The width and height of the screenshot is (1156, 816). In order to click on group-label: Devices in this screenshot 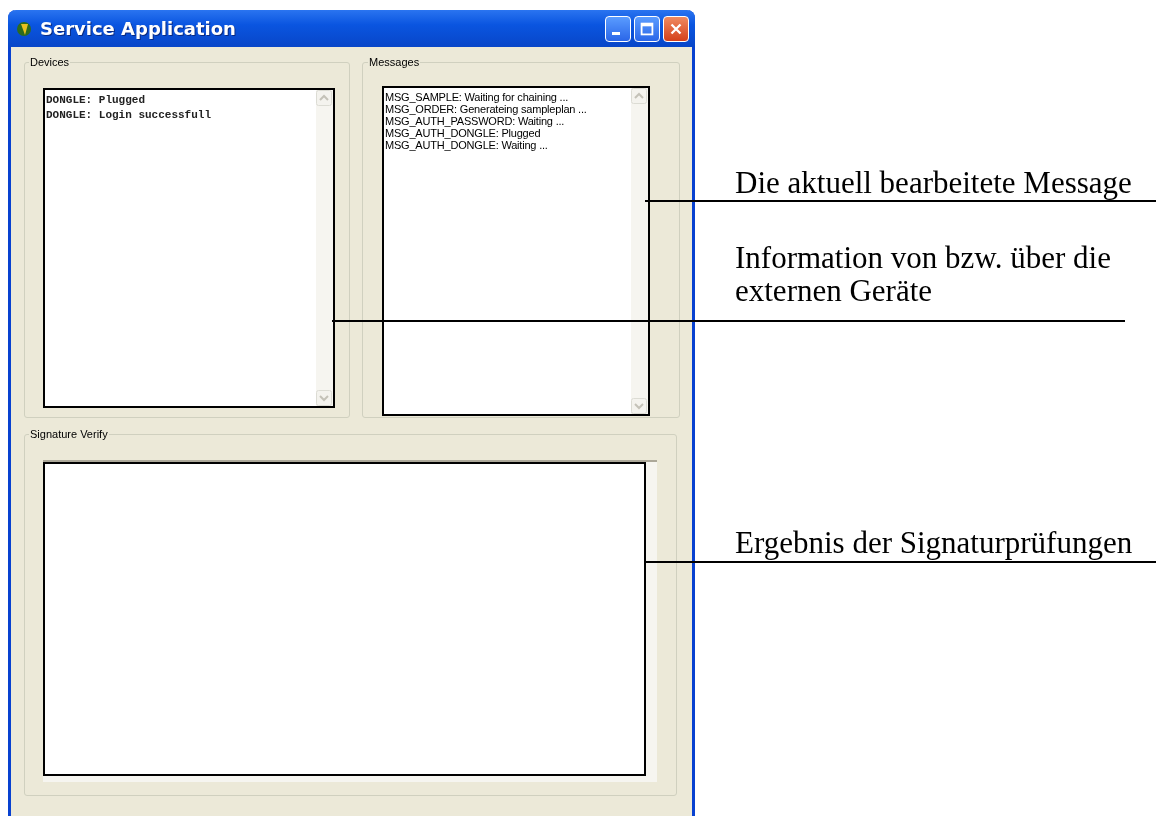, I will do `click(50, 62)`.